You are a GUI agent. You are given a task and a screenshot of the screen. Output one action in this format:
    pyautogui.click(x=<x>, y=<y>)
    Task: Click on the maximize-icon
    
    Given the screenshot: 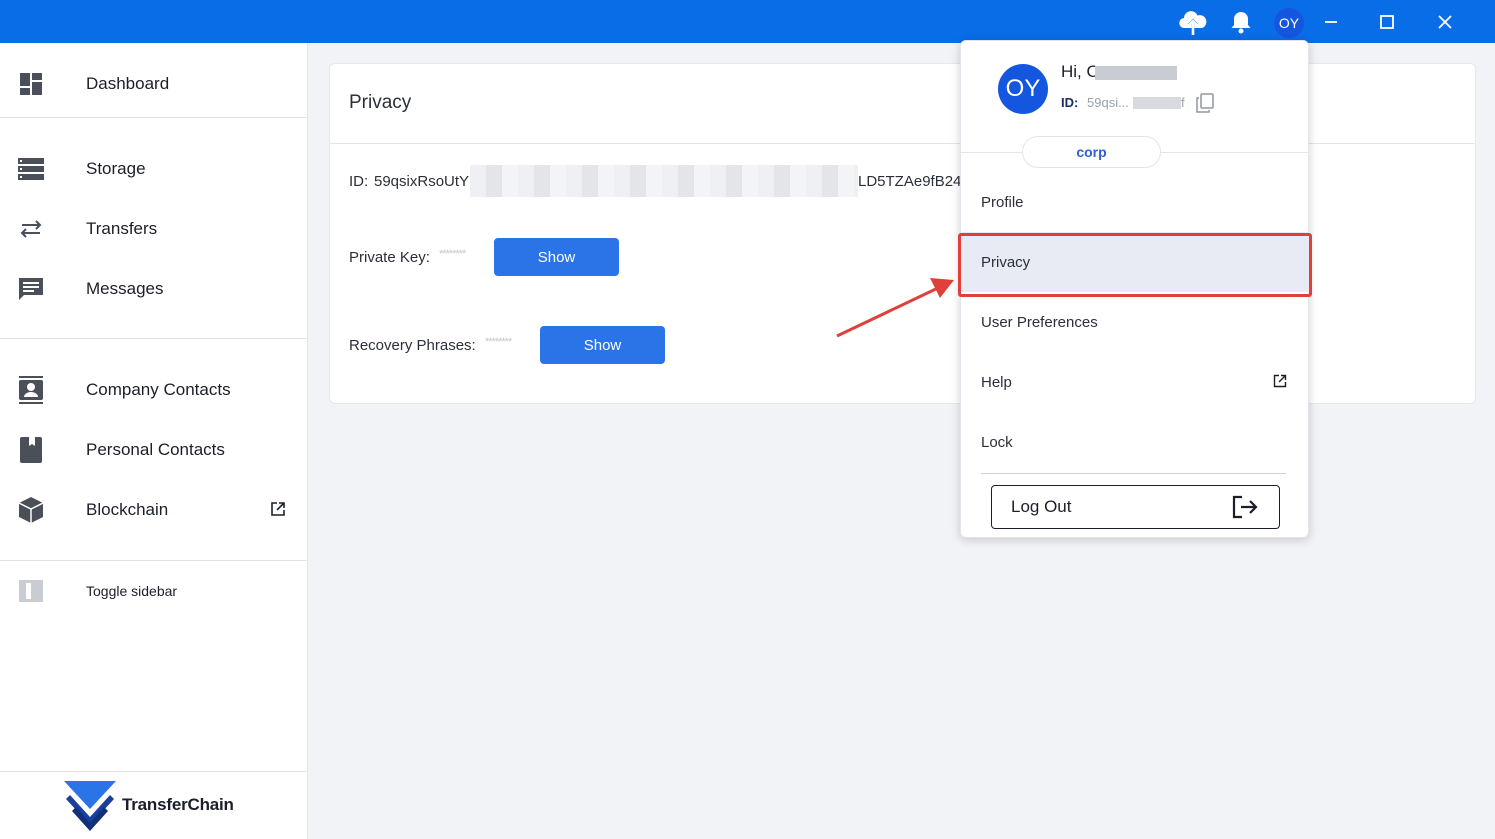 What is the action you would take?
    pyautogui.click(x=1387, y=21)
    